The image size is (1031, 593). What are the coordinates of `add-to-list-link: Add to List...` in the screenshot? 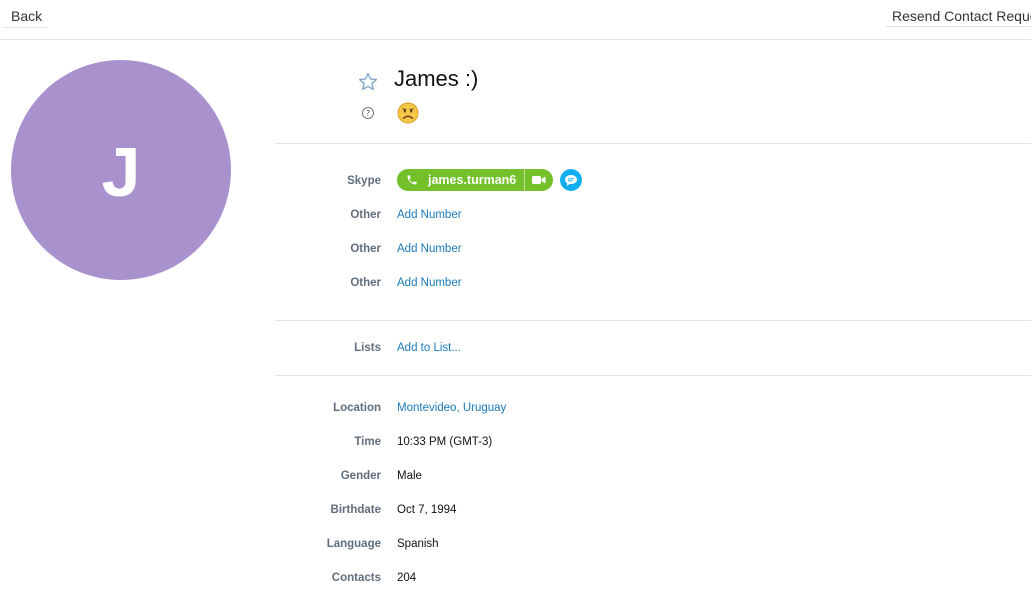 It's located at (429, 348).